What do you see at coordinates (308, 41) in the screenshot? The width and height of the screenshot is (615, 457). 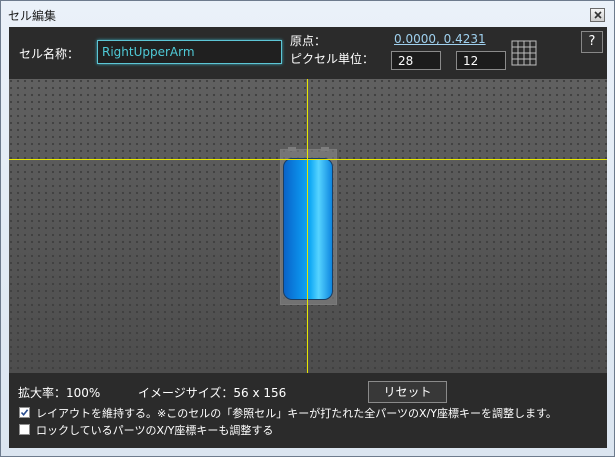 I see `origin-label: 原点：` at bounding box center [308, 41].